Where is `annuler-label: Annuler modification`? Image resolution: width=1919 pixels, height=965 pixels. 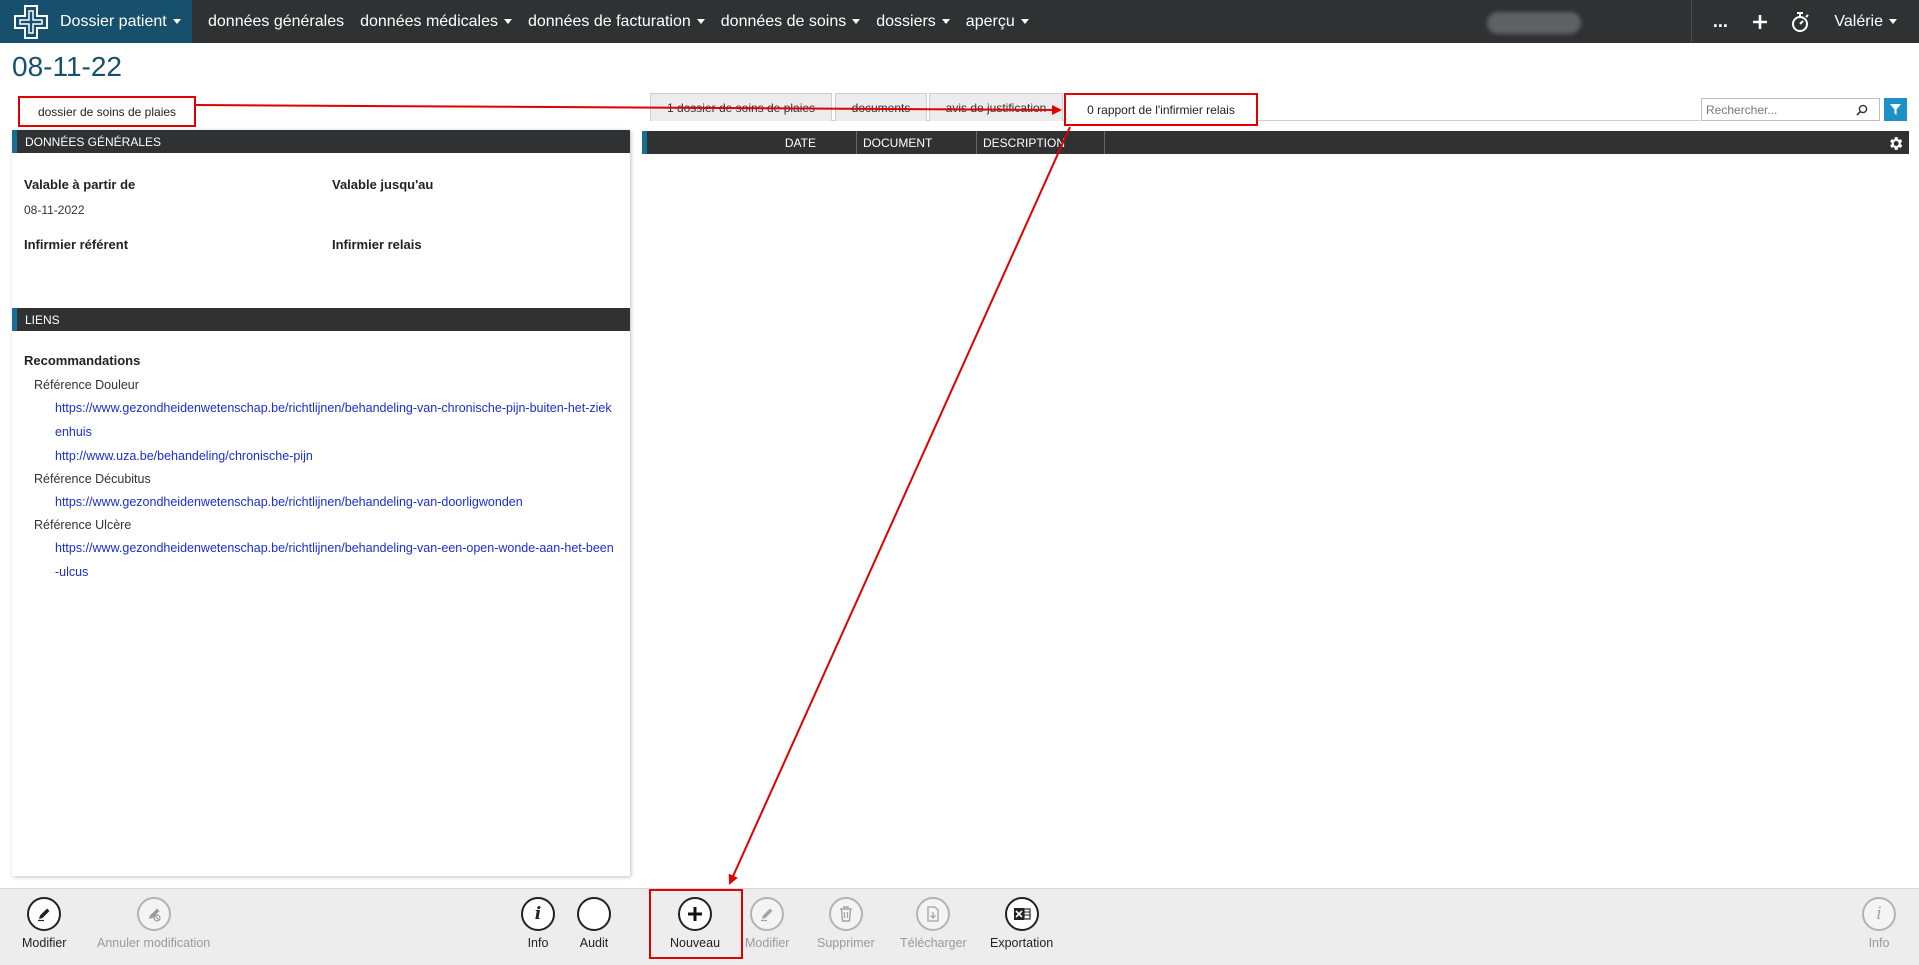 annuler-label: Annuler modification is located at coordinates (154, 943).